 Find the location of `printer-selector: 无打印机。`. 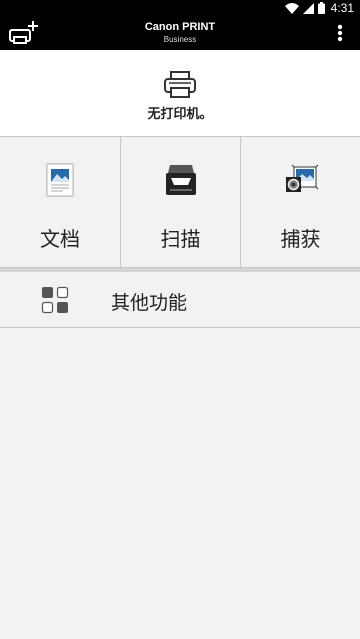

printer-selector: 无打印机。 is located at coordinates (180, 93).